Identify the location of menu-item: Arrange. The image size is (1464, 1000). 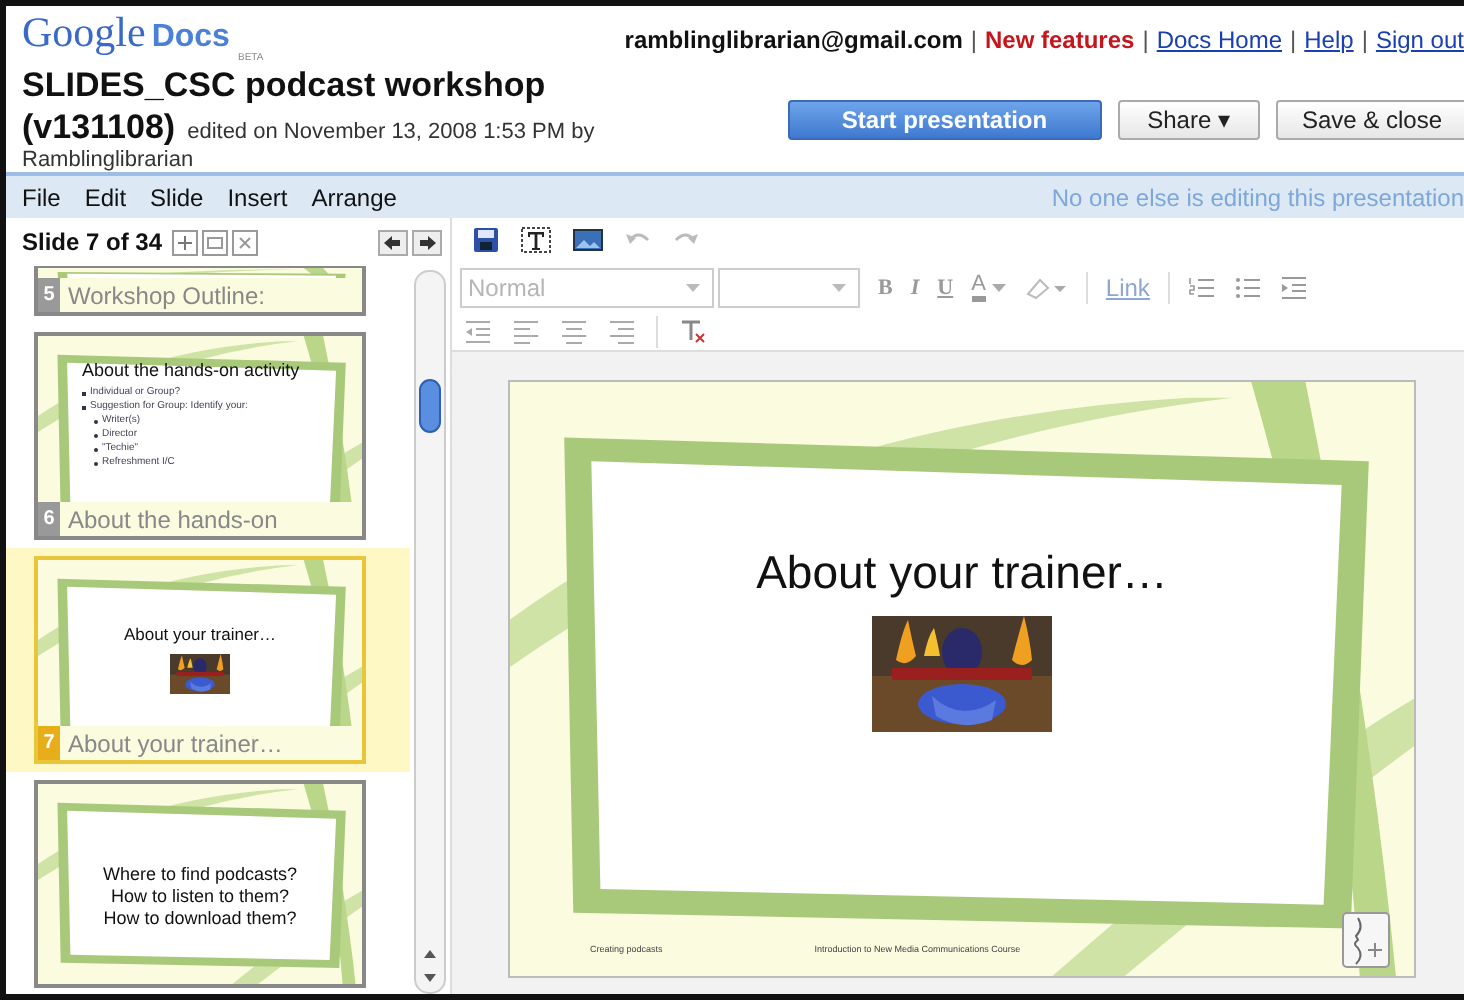
(354, 197).